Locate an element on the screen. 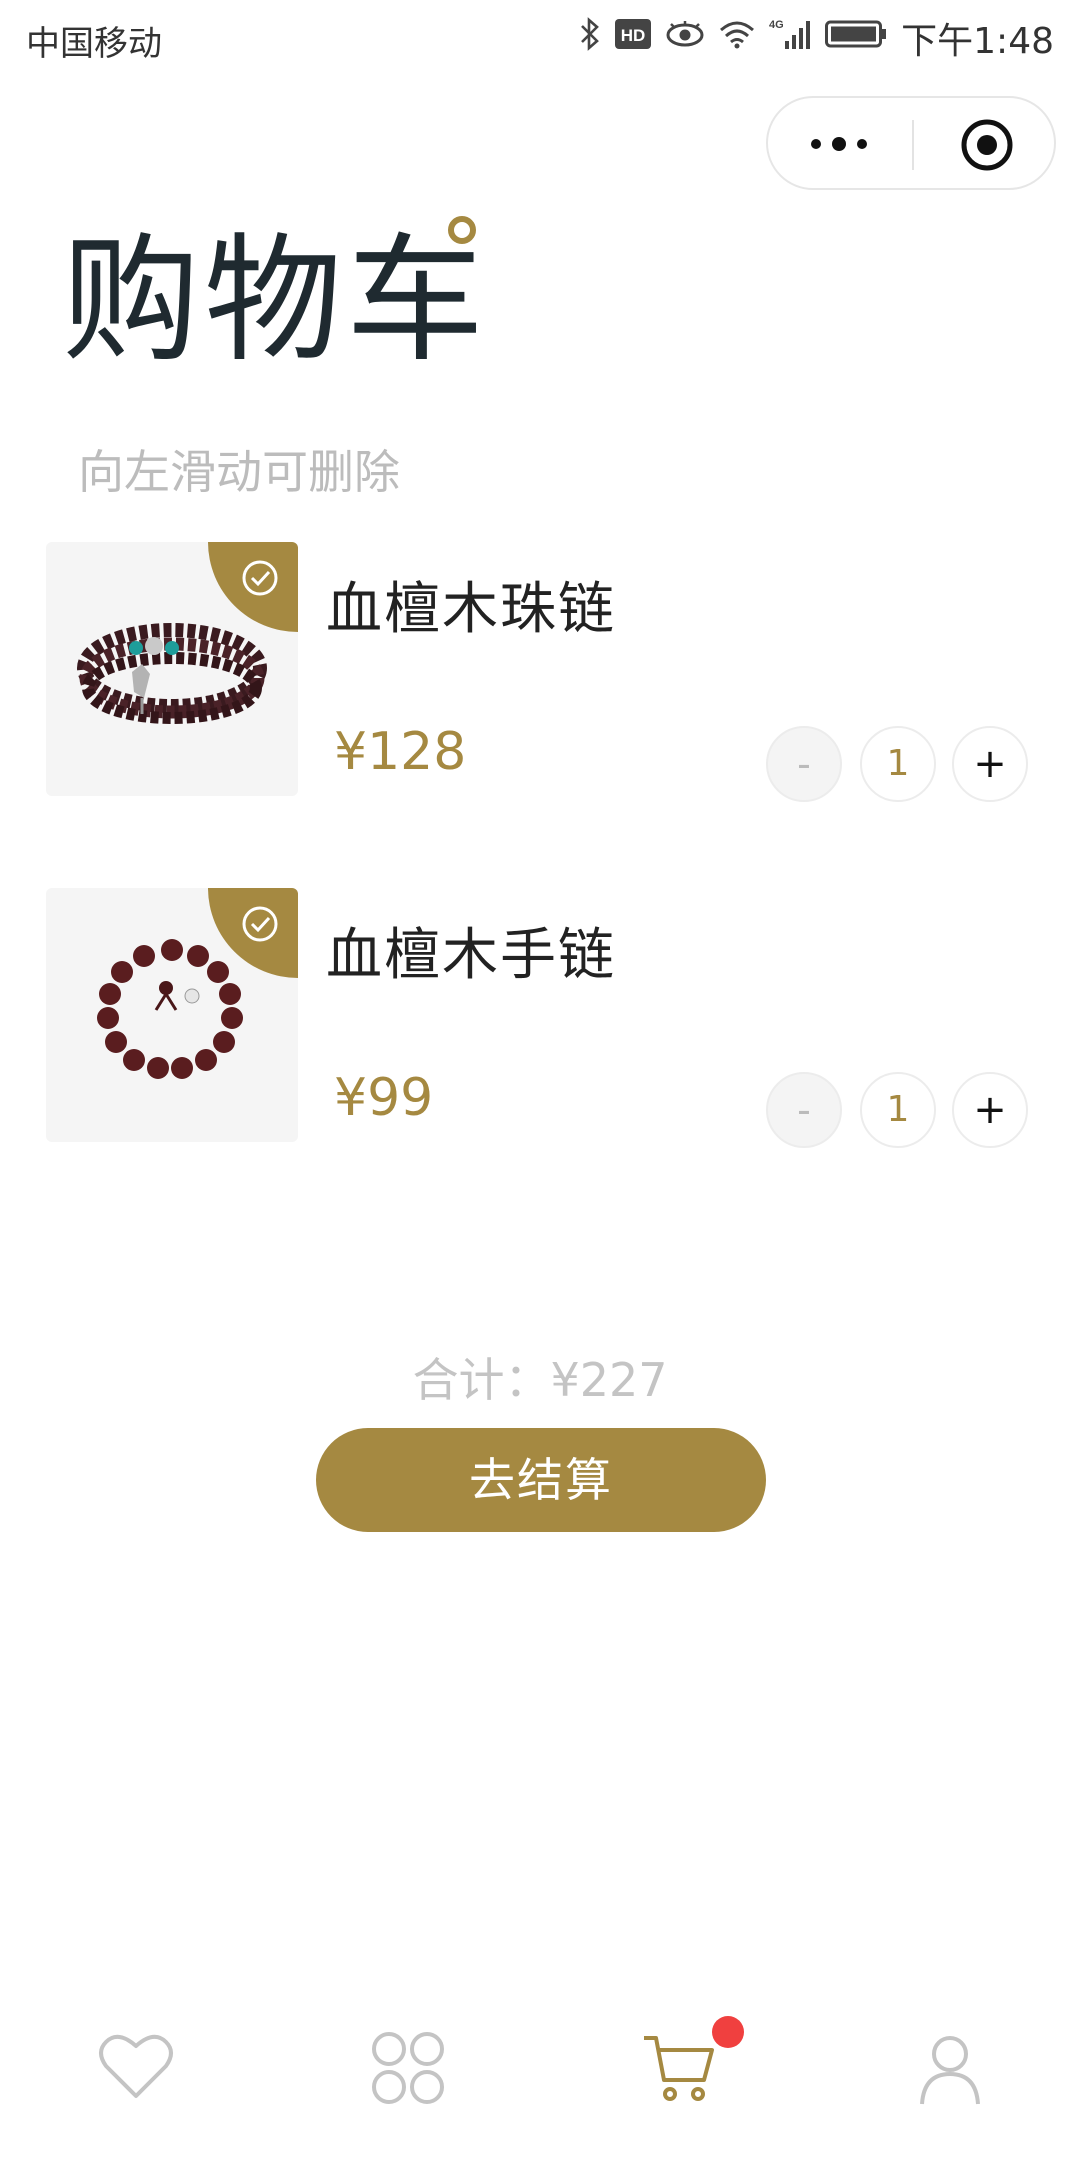  product-price: ¥99 is located at coordinates (384, 1098).